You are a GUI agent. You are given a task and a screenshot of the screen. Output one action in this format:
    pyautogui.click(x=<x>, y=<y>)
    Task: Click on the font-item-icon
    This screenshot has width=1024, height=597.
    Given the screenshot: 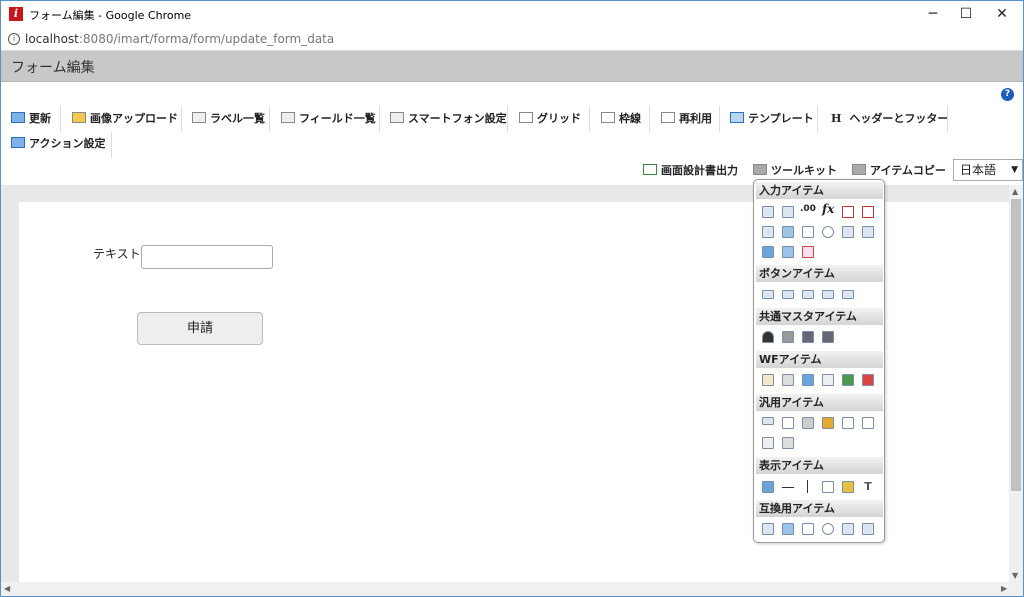 What is the action you would take?
    pyautogui.click(x=808, y=252)
    